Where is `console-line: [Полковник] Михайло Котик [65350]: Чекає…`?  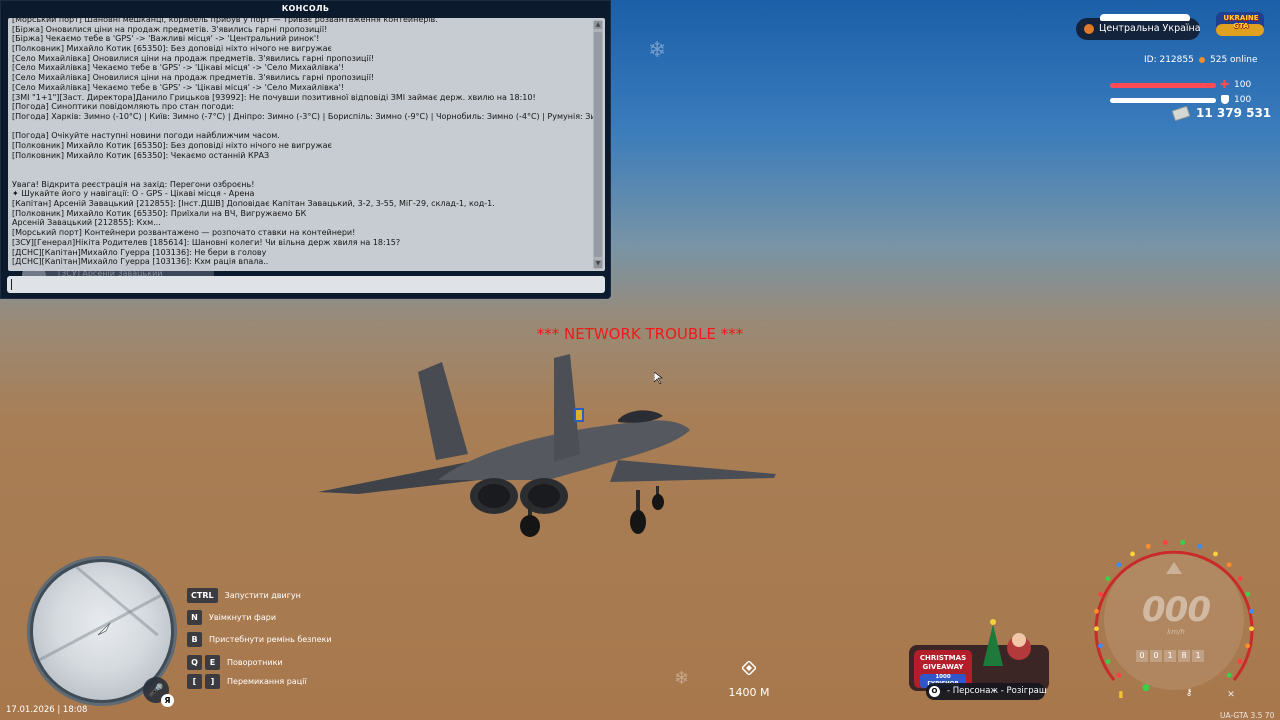 console-line: [Полковник] Михайло Котик [65350]: Чекає… is located at coordinates (141, 155).